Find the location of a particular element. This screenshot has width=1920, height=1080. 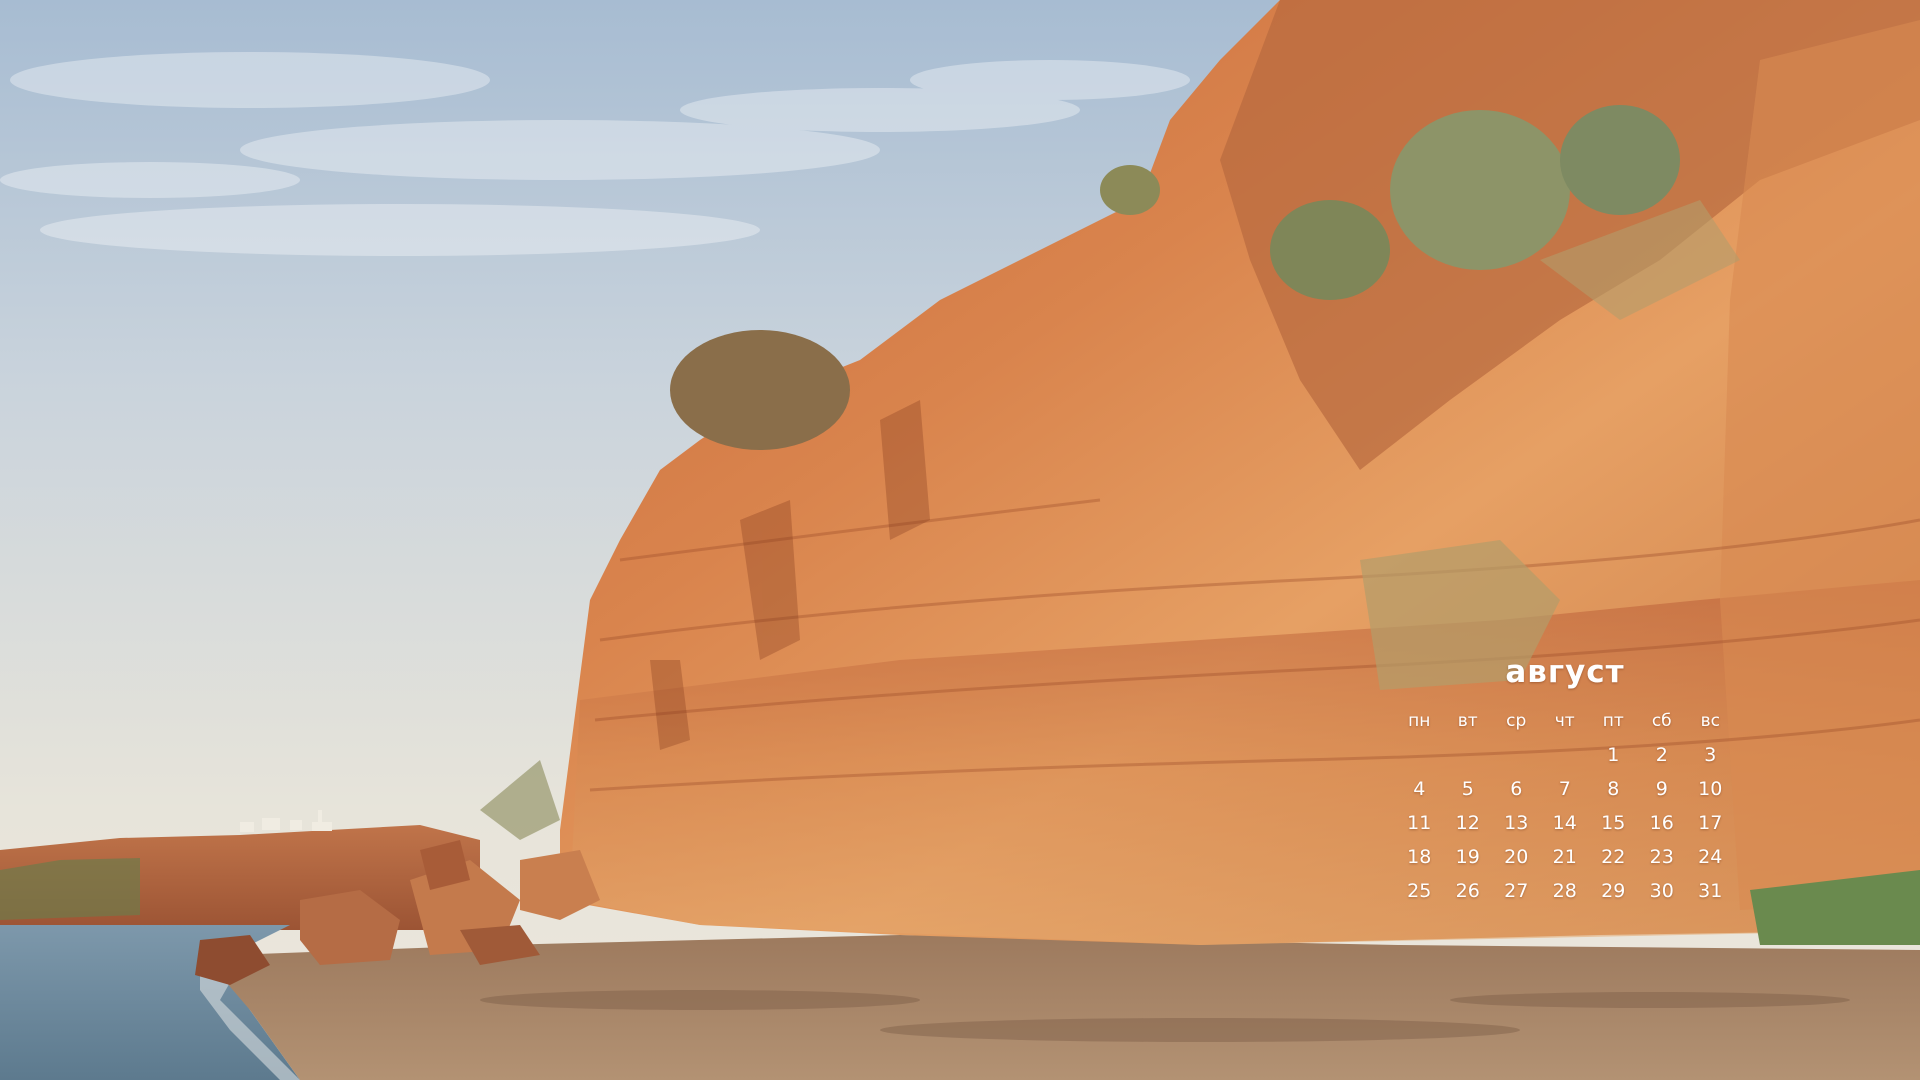

calendar-day: 11 is located at coordinates (1419, 823).